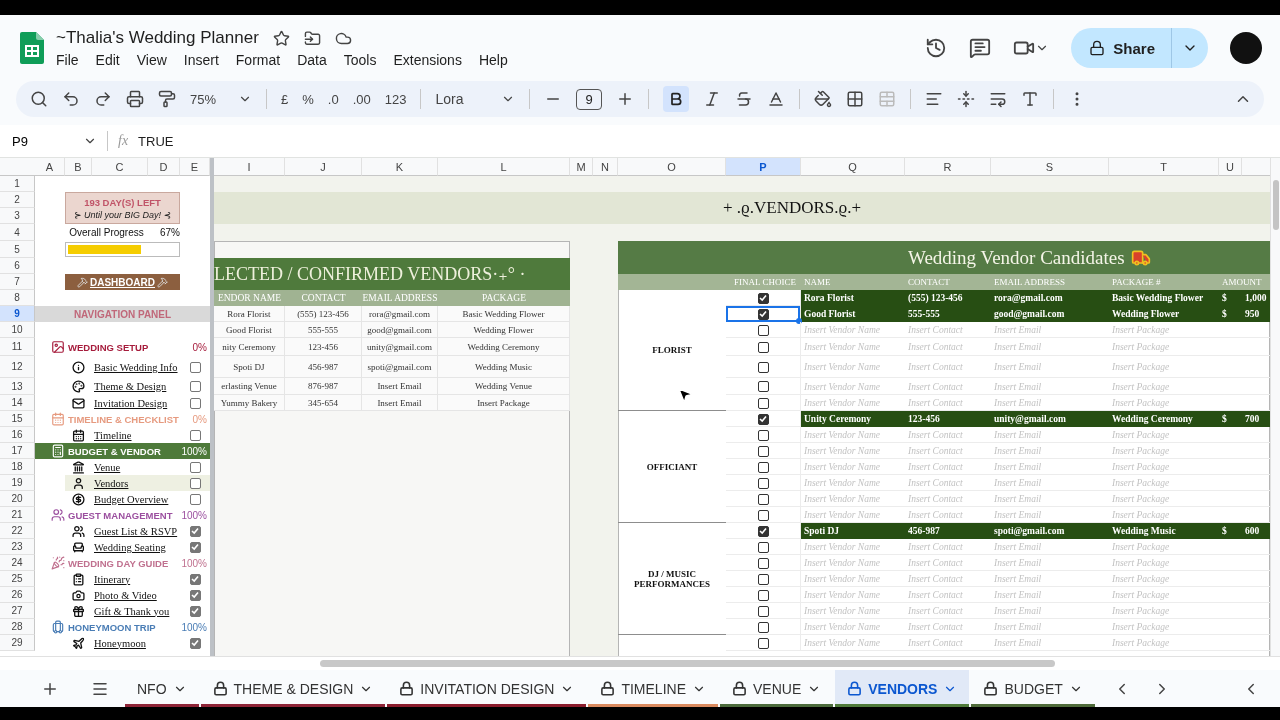 The height and width of the screenshot is (720, 1280). I want to click on navigation-link: Gift & Thank you, so click(131, 611).